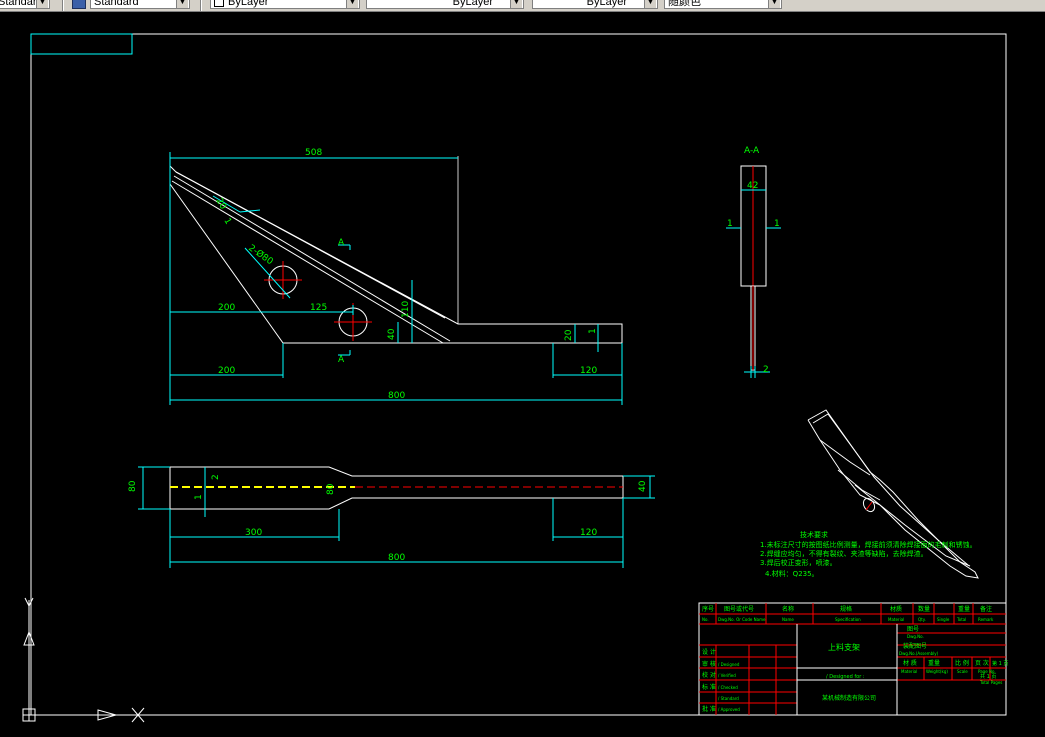  What do you see at coordinates (253, 533) in the screenshot?
I see `dim-text: 300` at bounding box center [253, 533].